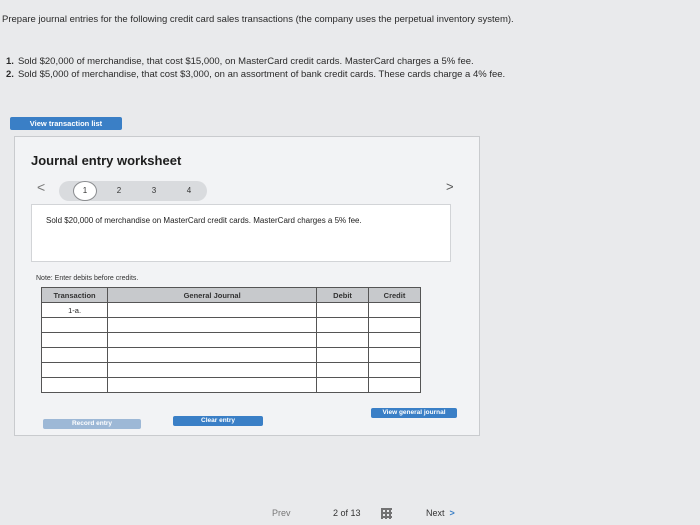 The image size is (700, 525). What do you see at coordinates (66, 123) in the screenshot?
I see `view-transaction-list-button: View transaction list` at bounding box center [66, 123].